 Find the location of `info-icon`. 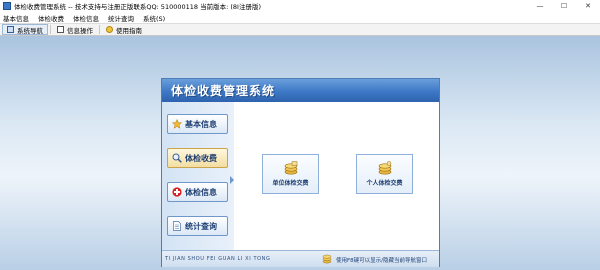

info-icon is located at coordinates (60, 29).